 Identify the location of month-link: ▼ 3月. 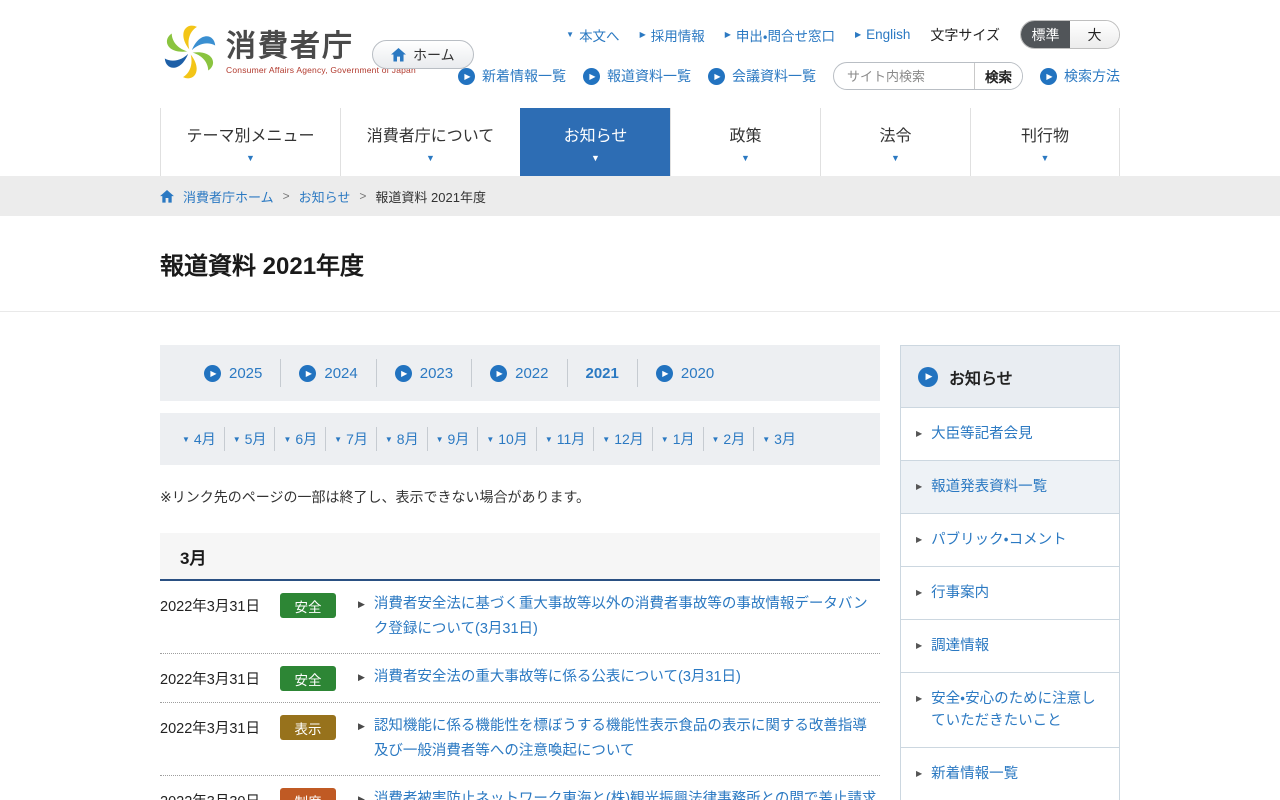
(778, 439).